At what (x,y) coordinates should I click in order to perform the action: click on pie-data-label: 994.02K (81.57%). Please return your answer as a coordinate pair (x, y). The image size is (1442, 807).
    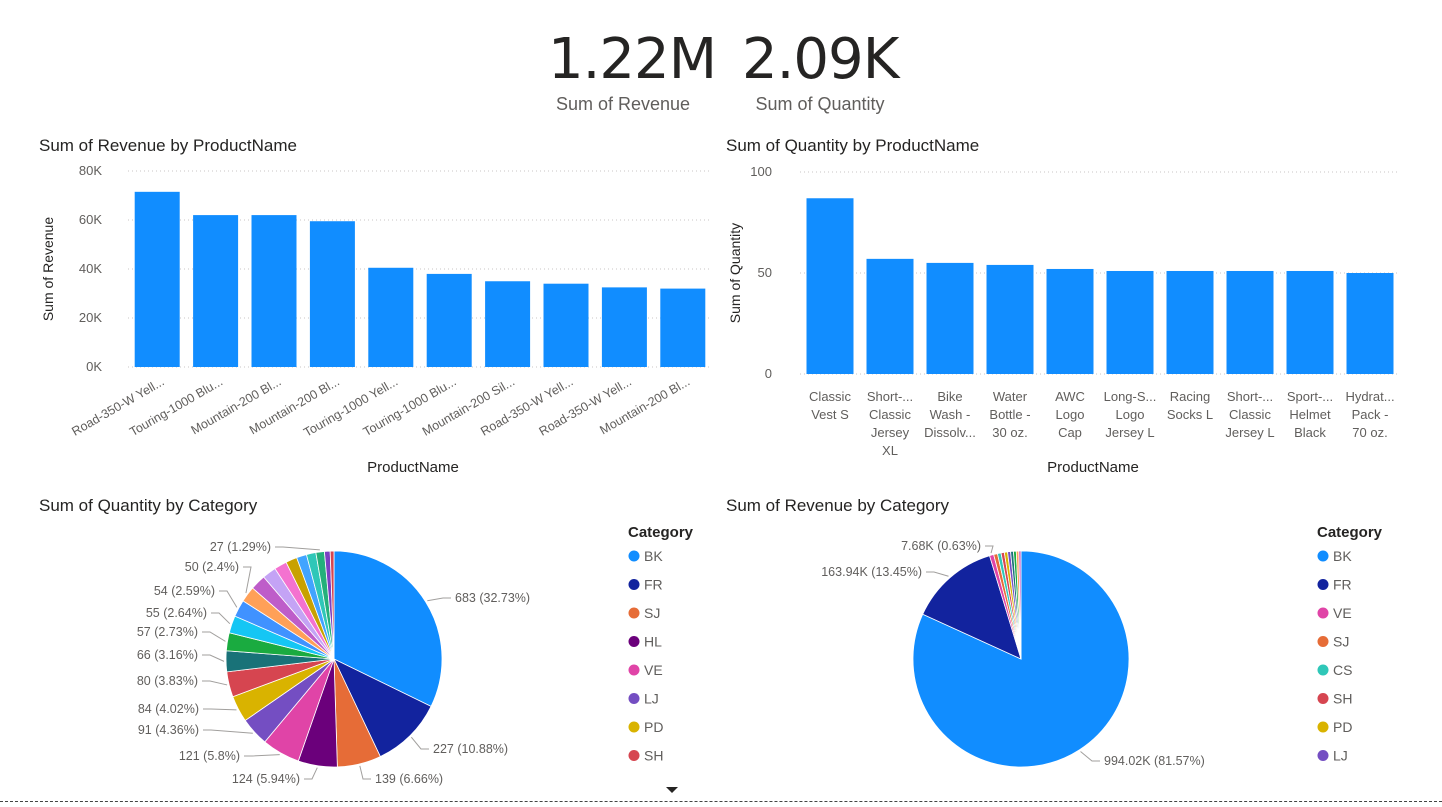
    Looking at the image, I should click on (1154, 761).